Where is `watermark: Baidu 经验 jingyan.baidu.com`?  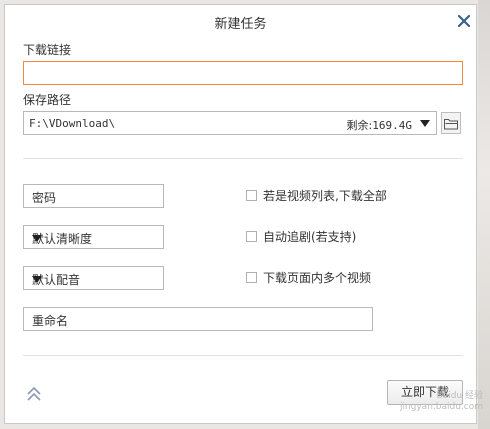
watermark: Baidu 经验 jingyan.baidu.com is located at coordinates (433, 402).